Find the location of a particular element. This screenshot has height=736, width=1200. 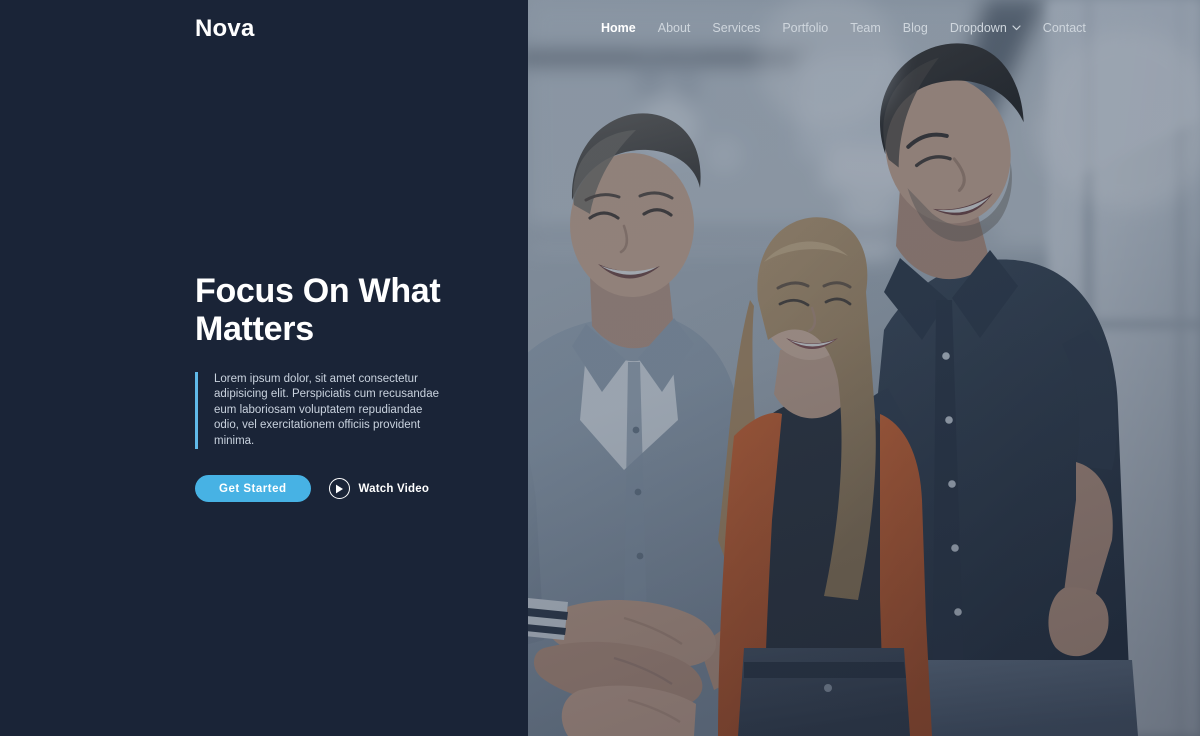

hero-actions: Get Started Watch Video is located at coordinates (345, 489).